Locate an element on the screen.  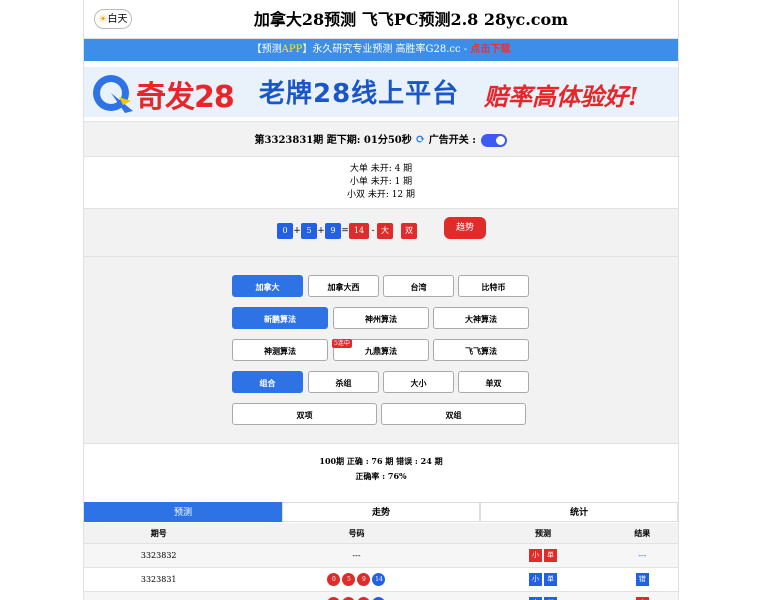
accuracy-summary: 100期 正确 : 76 期 错误 : 24 期 正确率 : 76% is located at coordinates (381, 464).